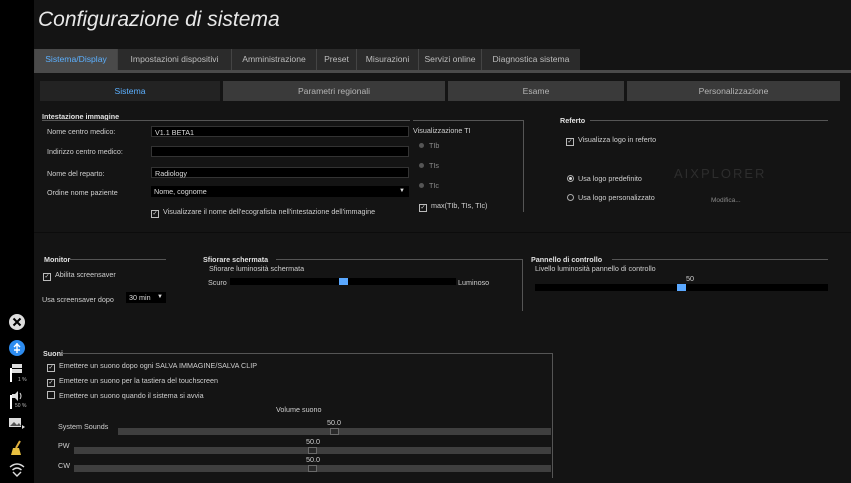 This screenshot has width=851, height=483. Describe the element at coordinates (17, 450) in the screenshot. I see `broom-icon` at that location.